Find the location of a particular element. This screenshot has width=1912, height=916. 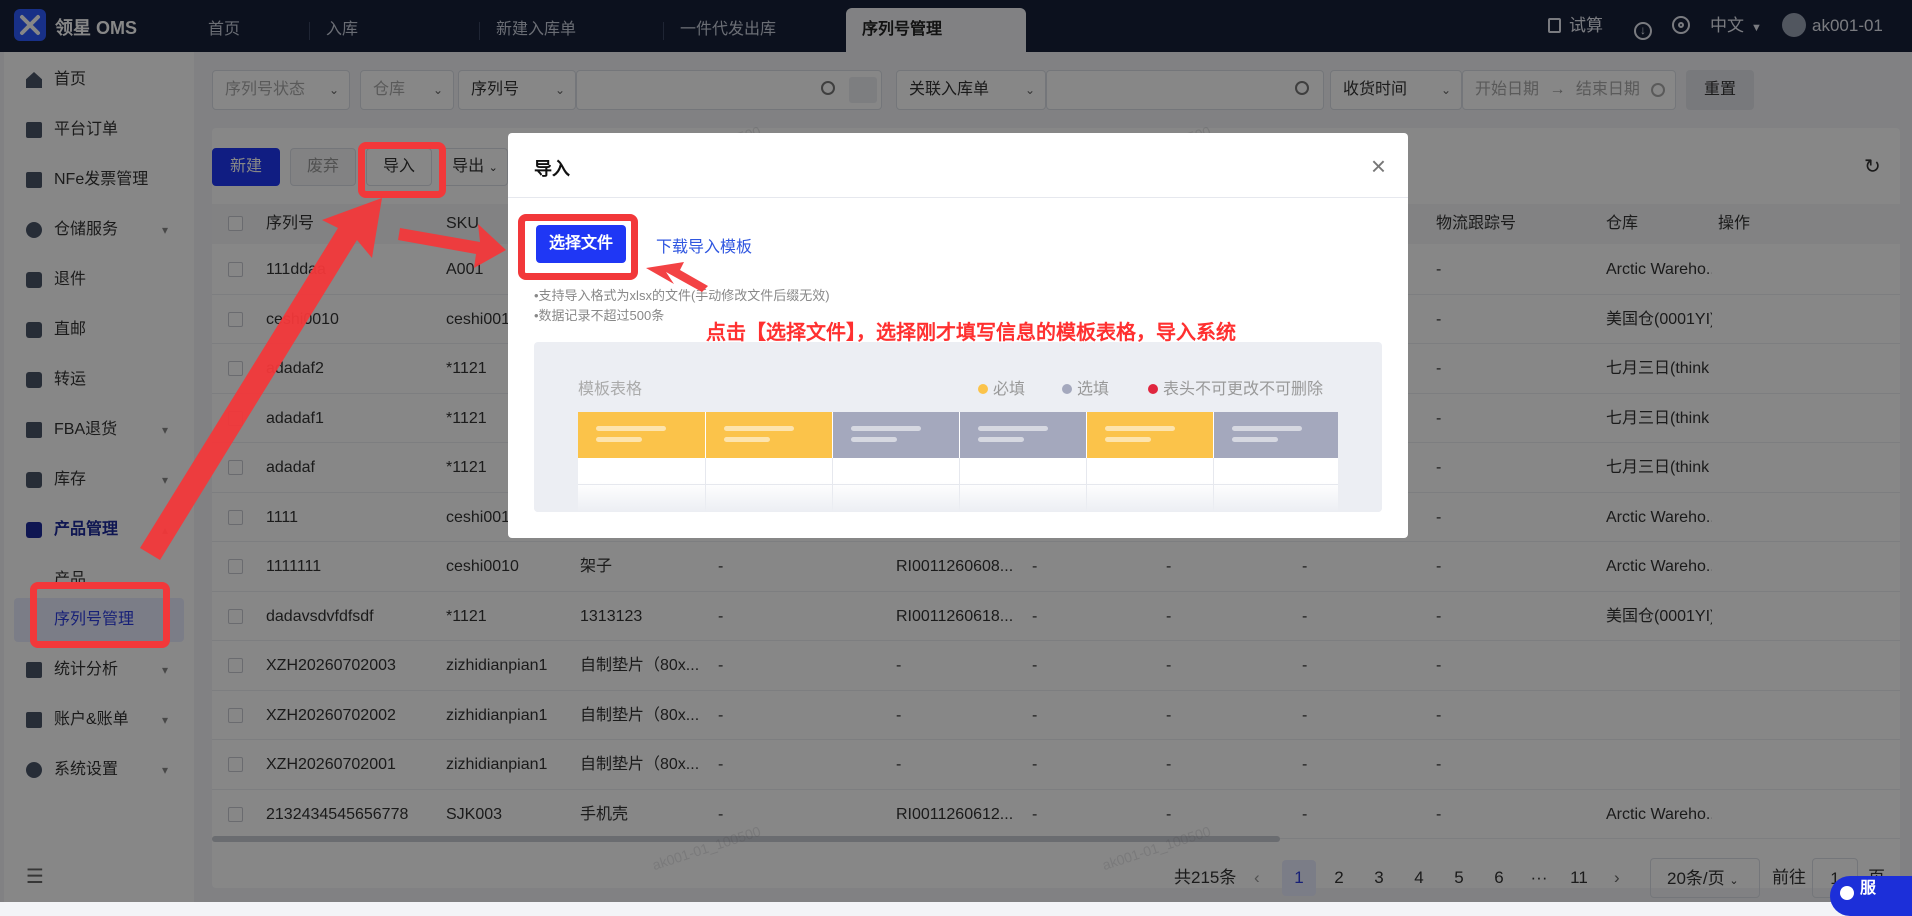

customer-service-button: 服 is located at coordinates (1871, 896).